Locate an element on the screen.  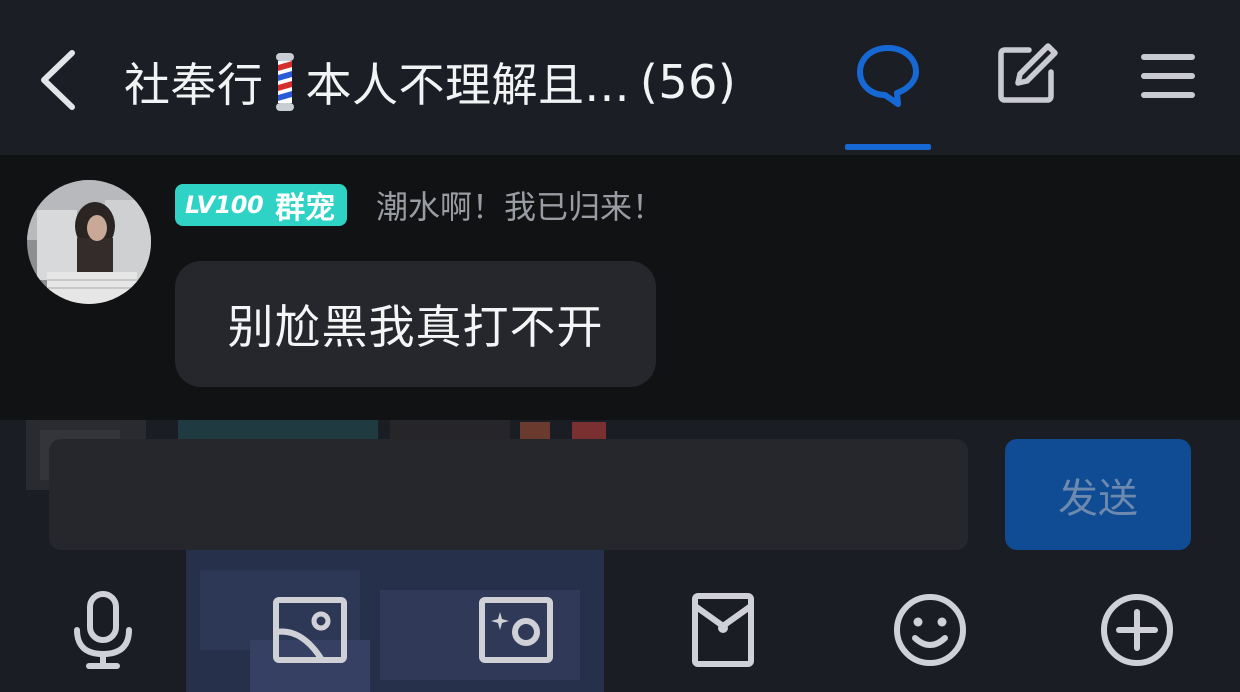
image-button is located at coordinates (310, 630).